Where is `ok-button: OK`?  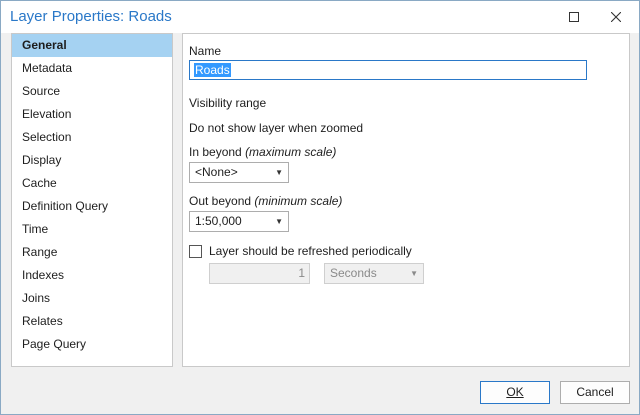
ok-button: OK is located at coordinates (515, 392).